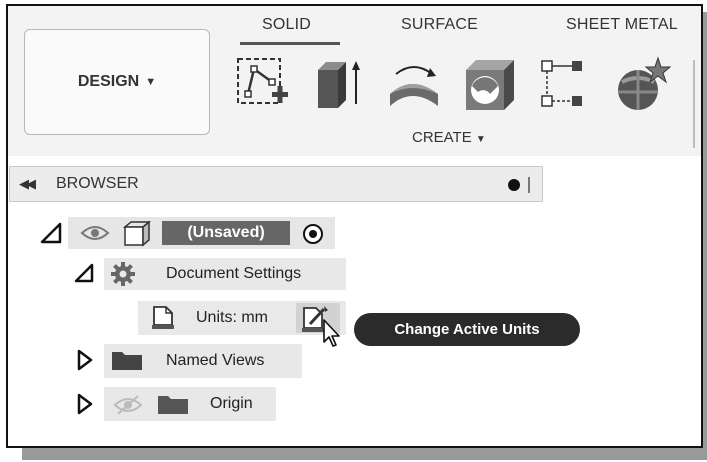 This screenshot has width=707, height=462. What do you see at coordinates (232, 317) in the screenshot?
I see `units-label: Units: mm` at bounding box center [232, 317].